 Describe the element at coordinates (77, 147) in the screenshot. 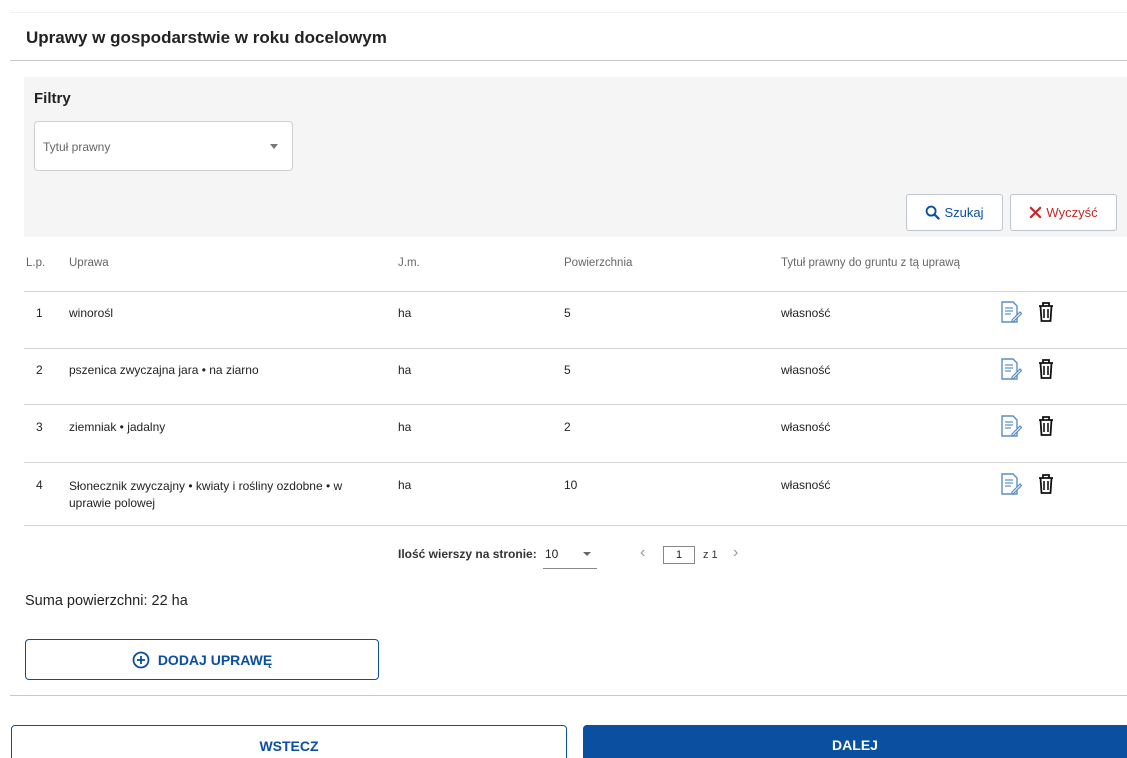

I see `legal-title-placeholder: Tytuł prawny` at that location.